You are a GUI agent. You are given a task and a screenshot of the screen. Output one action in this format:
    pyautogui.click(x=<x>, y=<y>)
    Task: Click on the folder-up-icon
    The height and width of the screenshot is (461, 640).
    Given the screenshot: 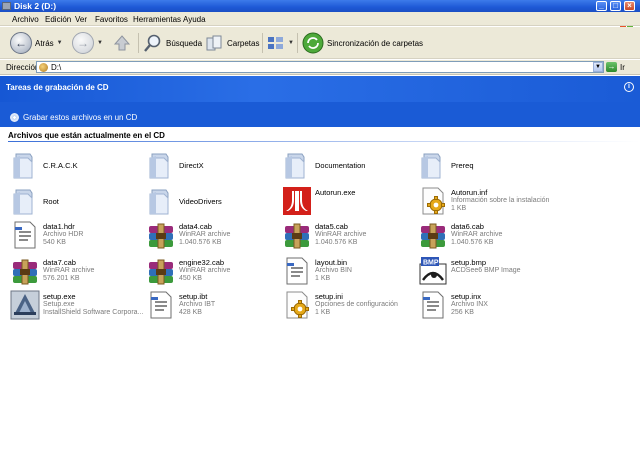 What is the action you would take?
    pyautogui.click(x=122, y=43)
    